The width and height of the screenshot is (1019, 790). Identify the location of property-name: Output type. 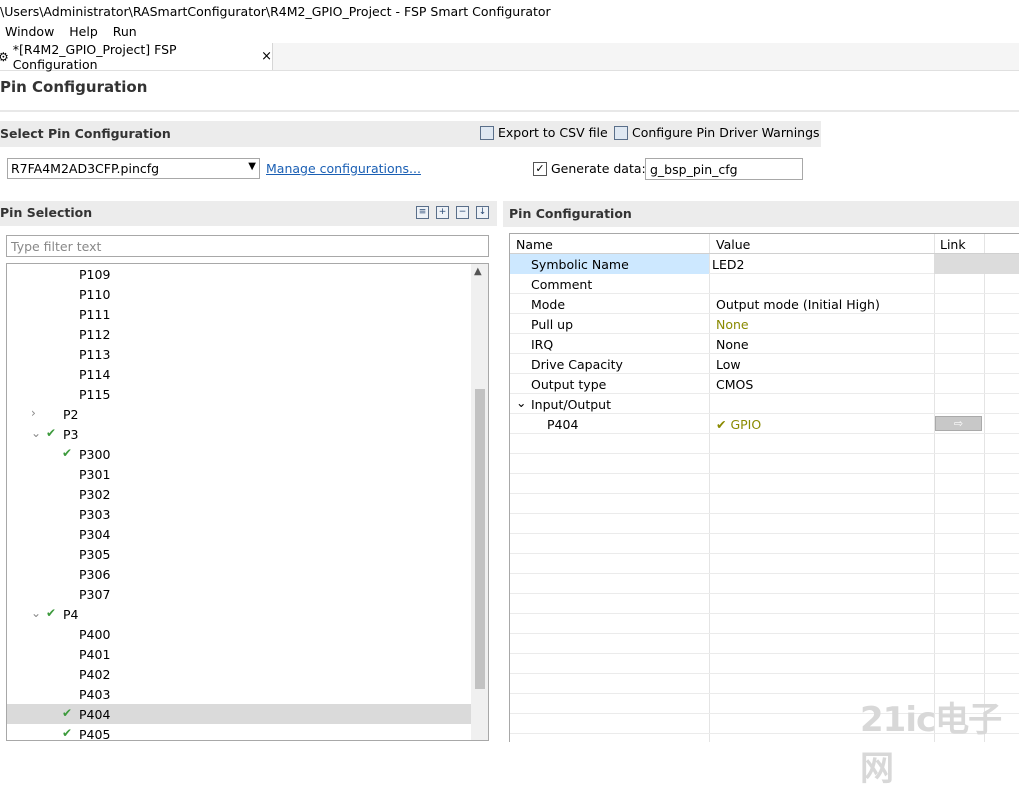
(569, 384).